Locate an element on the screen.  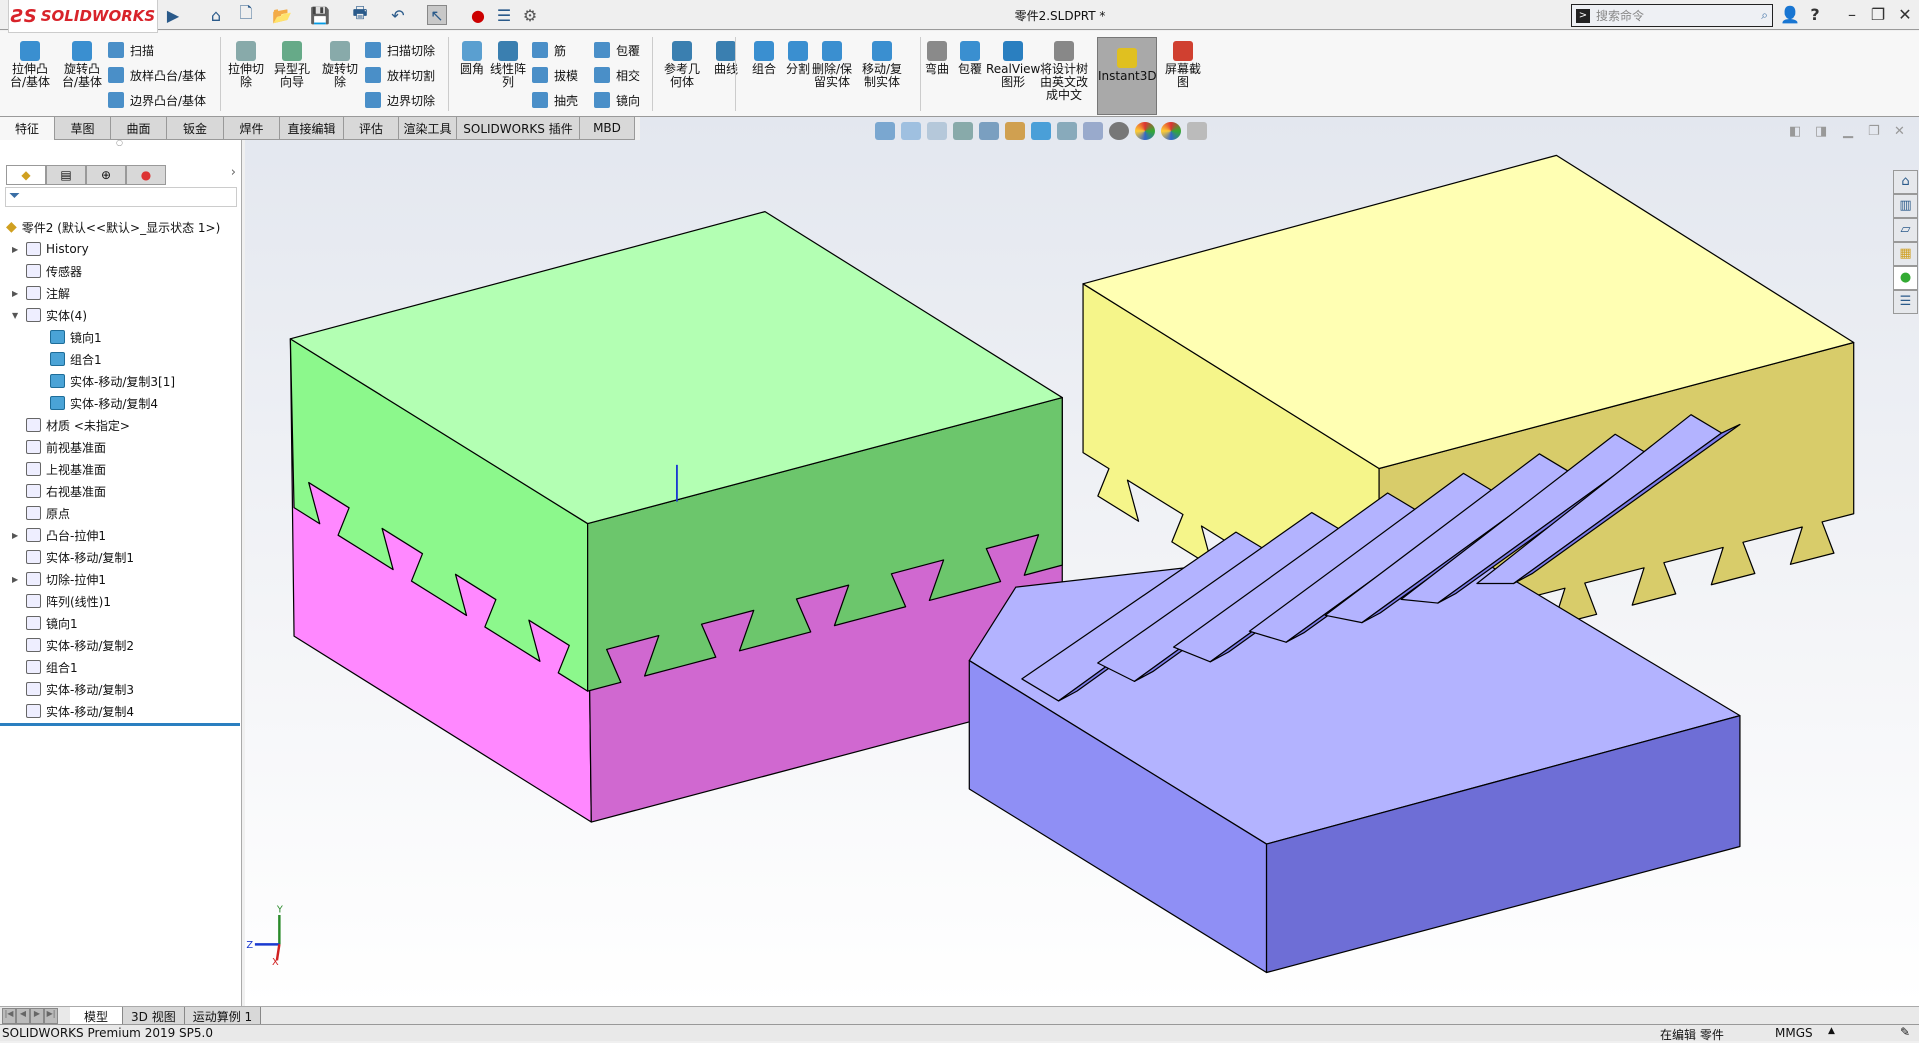
ribbon-button-12: 移动/复 制实体 is located at coordinates (882, 65).